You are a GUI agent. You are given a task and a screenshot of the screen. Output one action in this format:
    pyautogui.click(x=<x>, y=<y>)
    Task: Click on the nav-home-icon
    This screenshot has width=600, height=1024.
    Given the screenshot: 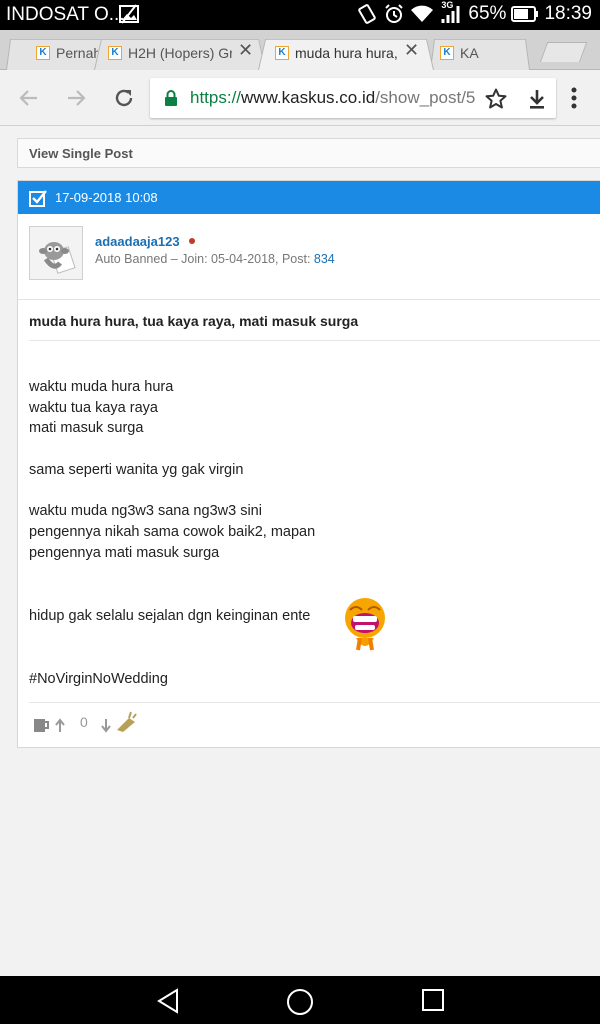 What is the action you would take?
    pyautogui.click(x=300, y=1002)
    